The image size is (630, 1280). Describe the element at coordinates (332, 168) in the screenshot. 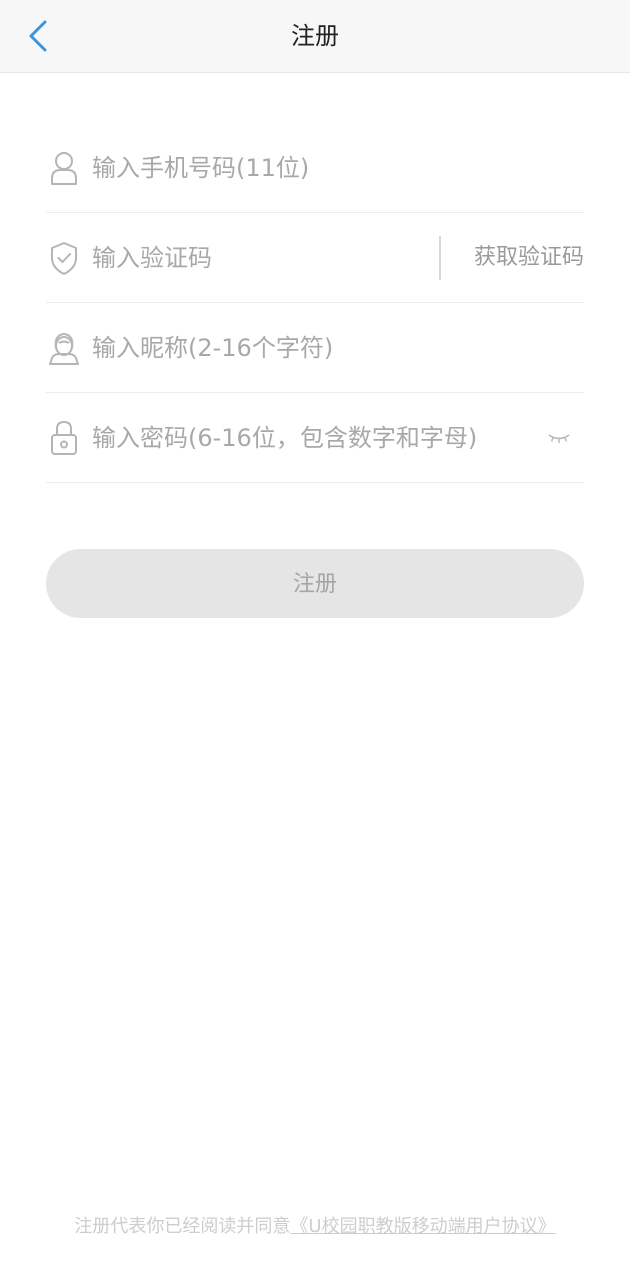

I see `phone-input` at that location.